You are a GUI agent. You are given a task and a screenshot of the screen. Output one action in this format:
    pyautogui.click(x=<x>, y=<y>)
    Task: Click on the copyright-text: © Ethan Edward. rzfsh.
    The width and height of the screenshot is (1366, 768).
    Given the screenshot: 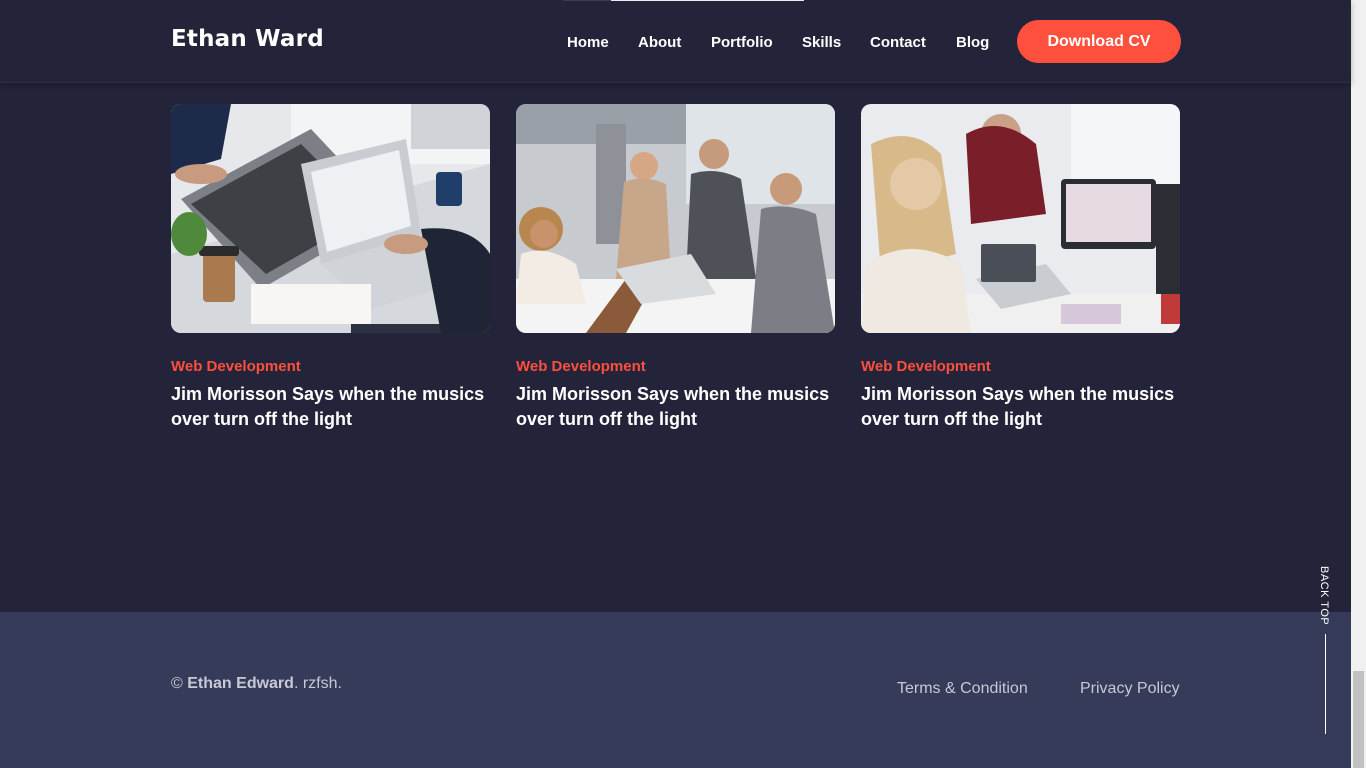 What is the action you would take?
    pyautogui.click(x=256, y=684)
    